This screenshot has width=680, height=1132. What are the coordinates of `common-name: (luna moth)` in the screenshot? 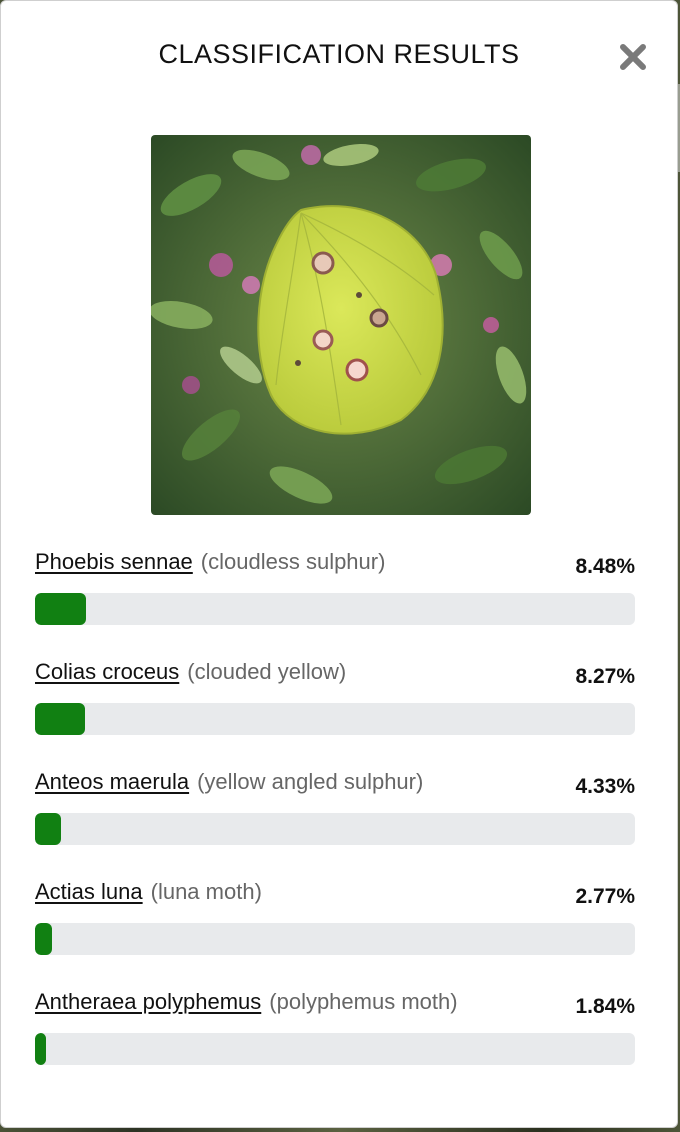 It's located at (206, 891).